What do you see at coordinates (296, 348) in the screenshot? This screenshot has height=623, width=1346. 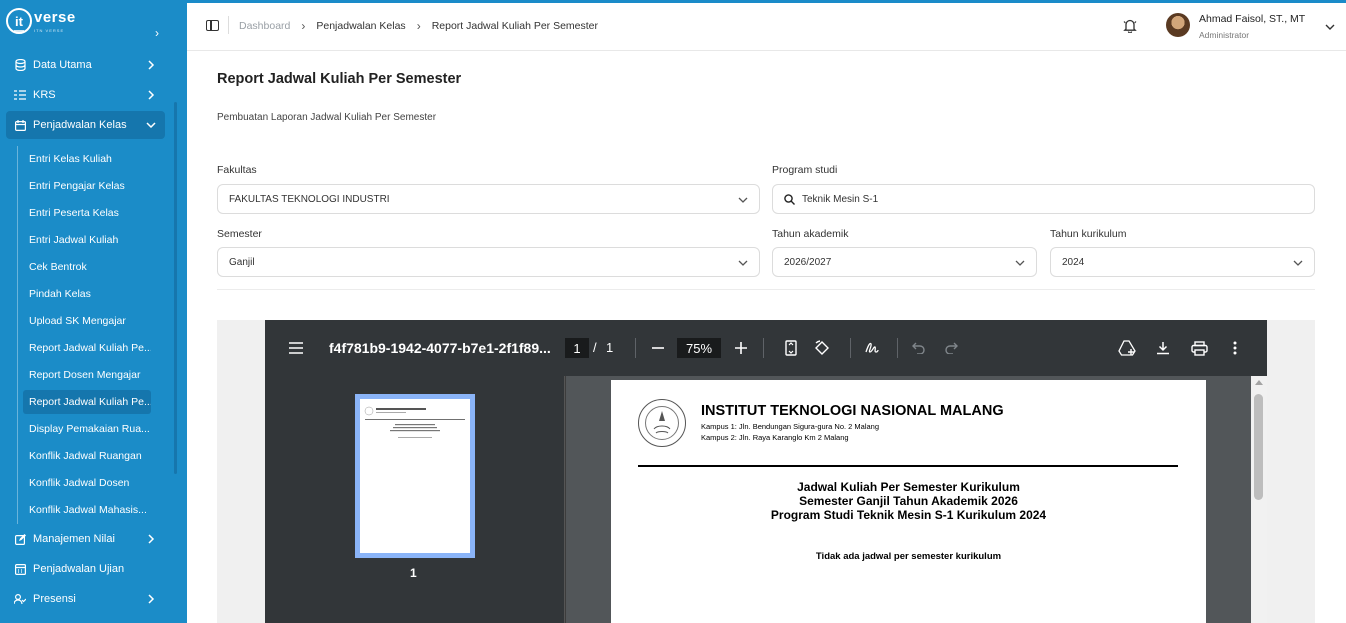 I see `menu-icon` at bounding box center [296, 348].